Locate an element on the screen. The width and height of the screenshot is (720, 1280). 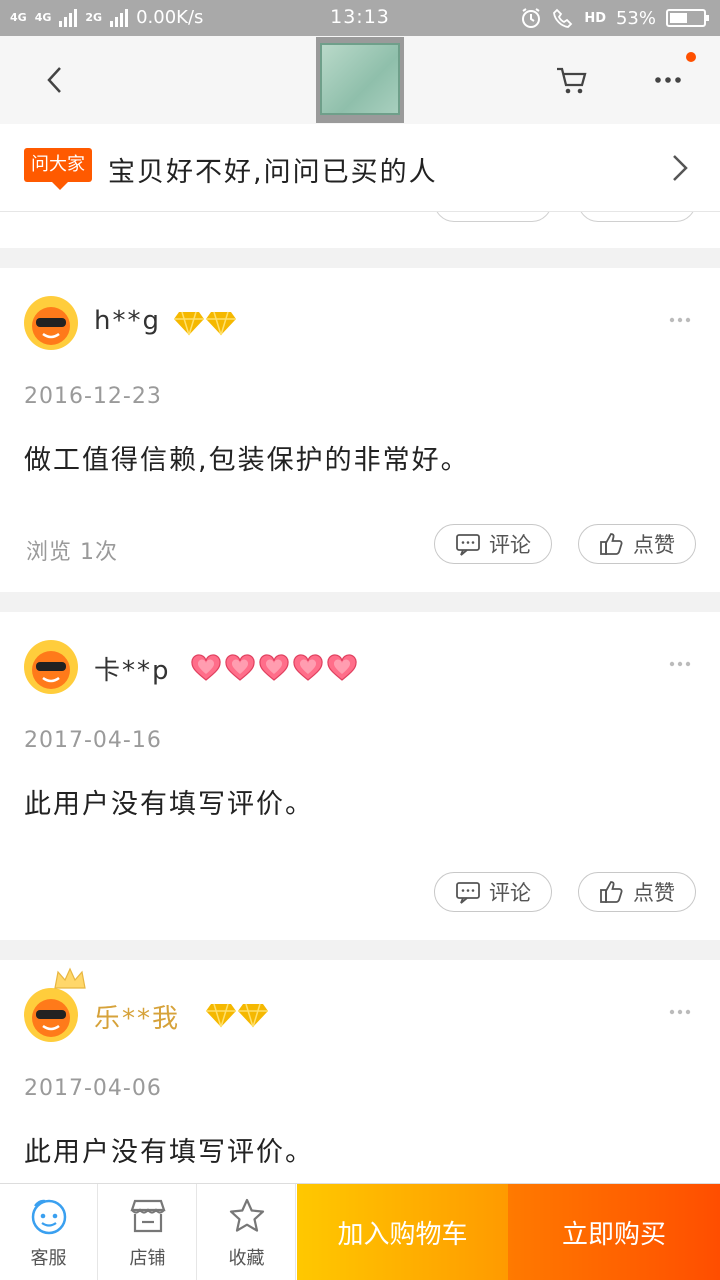
comment-button-partial is located at coordinates (493, 217).